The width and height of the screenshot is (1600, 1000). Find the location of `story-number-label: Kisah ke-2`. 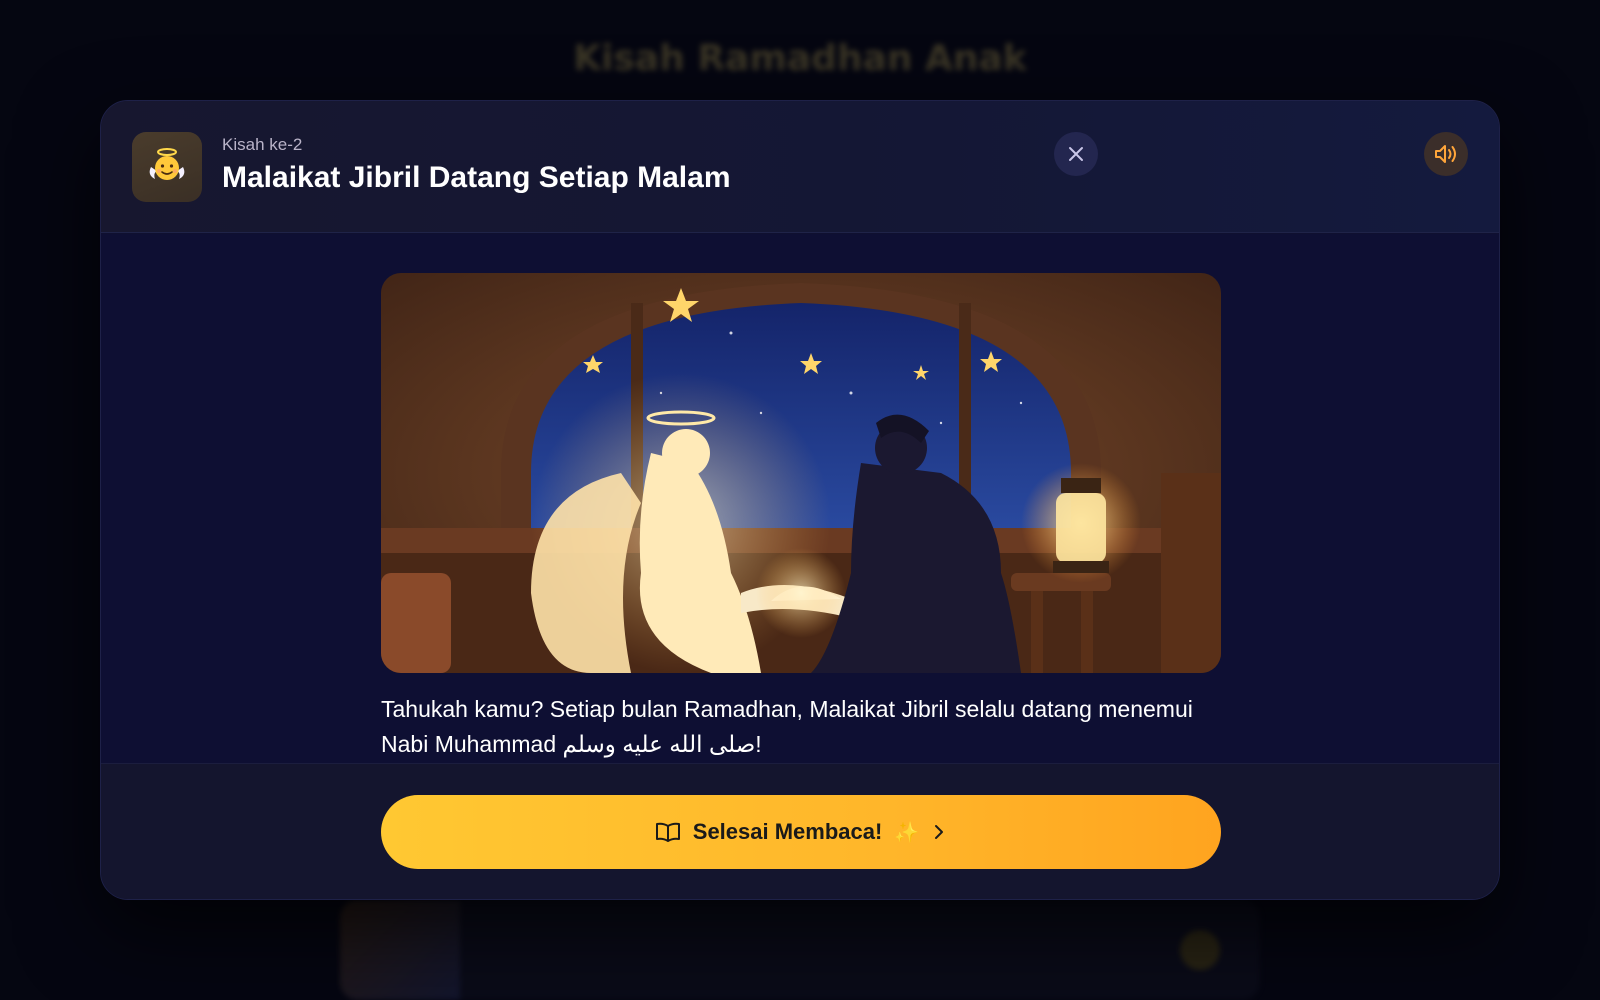

story-number-label: Kisah ke-2 is located at coordinates (262, 144).